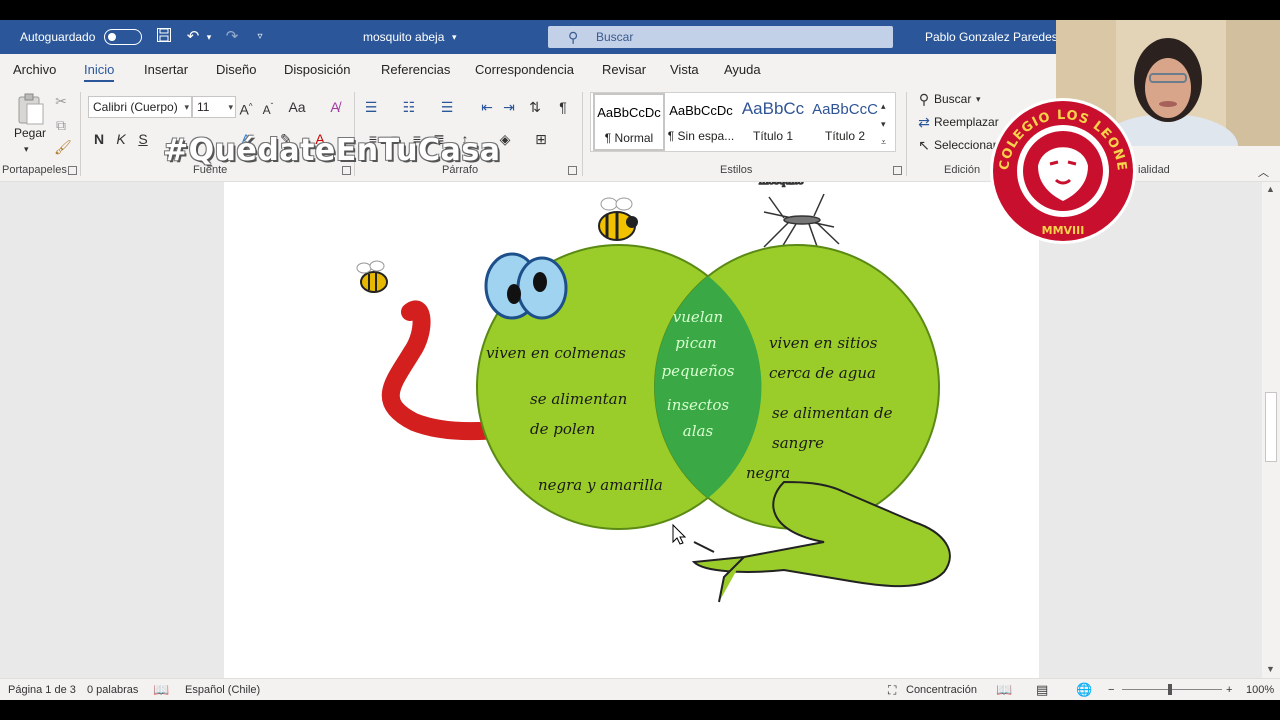  I want to click on page-count: Página 1 de 3, so click(42, 690).